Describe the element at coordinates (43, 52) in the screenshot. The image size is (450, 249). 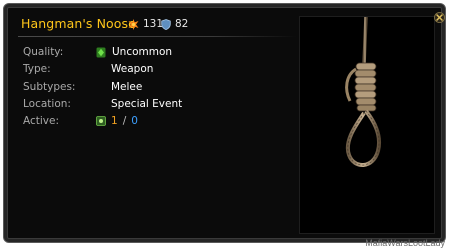
I see `quality-label: Quality:` at that location.